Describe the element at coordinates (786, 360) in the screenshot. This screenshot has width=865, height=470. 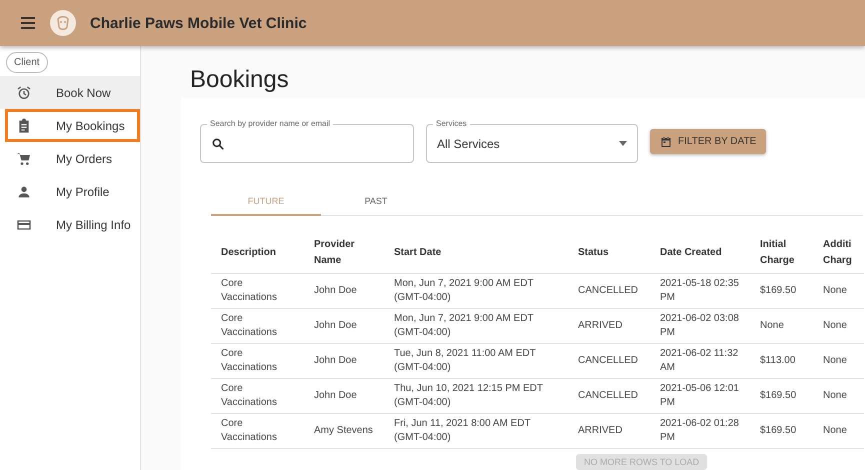
I see `table-cell: $113.00` at that location.